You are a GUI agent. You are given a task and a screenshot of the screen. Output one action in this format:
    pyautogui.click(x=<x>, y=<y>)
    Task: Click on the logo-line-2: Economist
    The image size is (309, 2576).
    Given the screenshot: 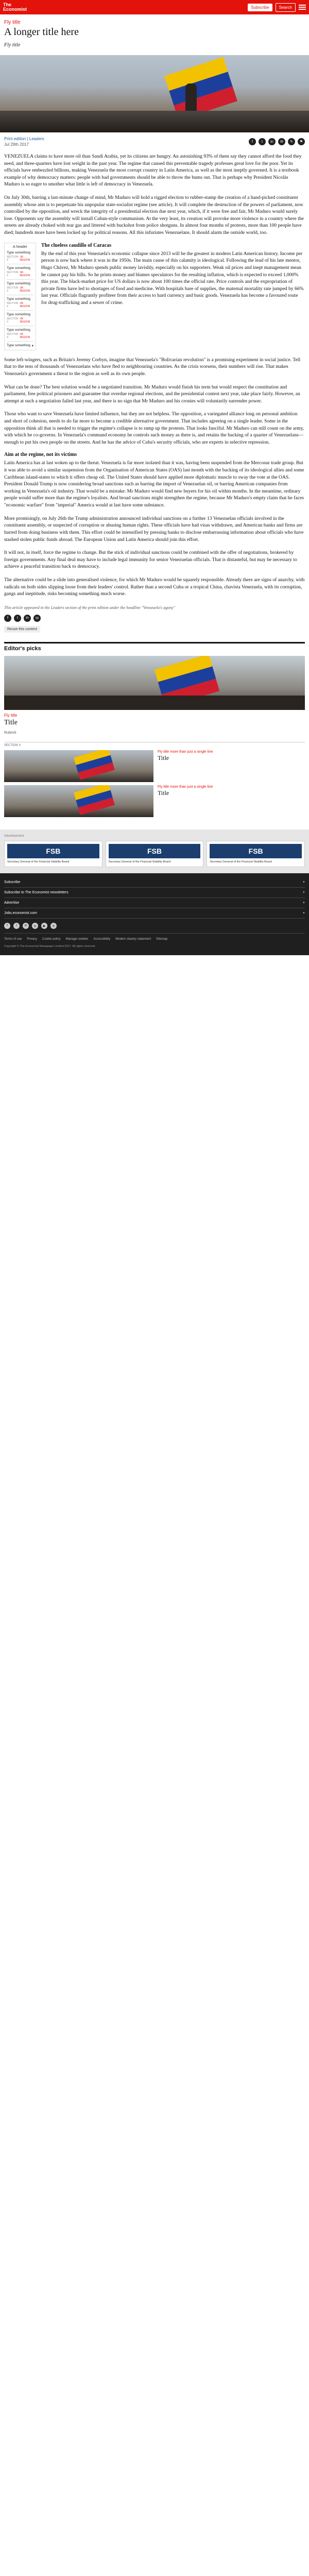 What is the action you would take?
    pyautogui.click(x=15, y=9)
    